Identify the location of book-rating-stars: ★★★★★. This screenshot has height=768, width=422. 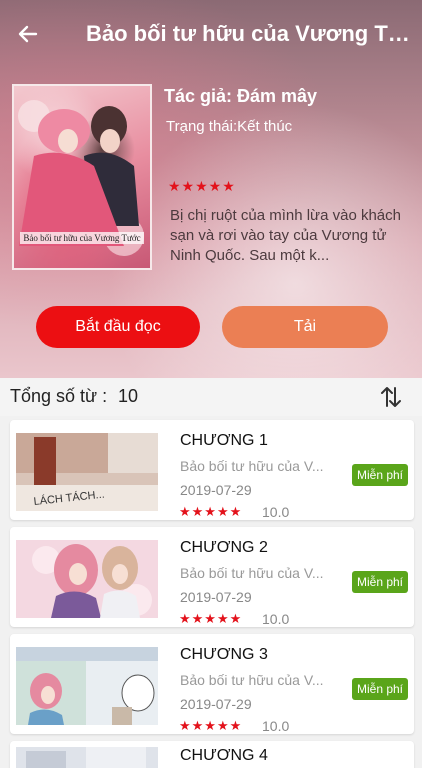
(202, 186).